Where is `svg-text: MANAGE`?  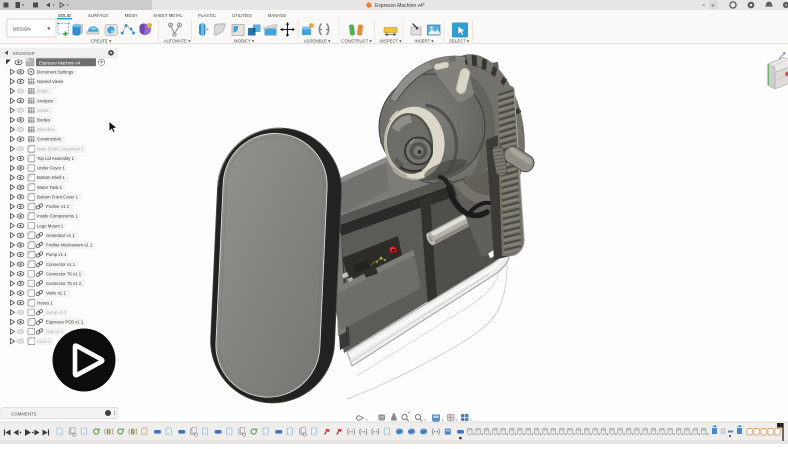 svg-text: MANAGE is located at coordinates (277, 15).